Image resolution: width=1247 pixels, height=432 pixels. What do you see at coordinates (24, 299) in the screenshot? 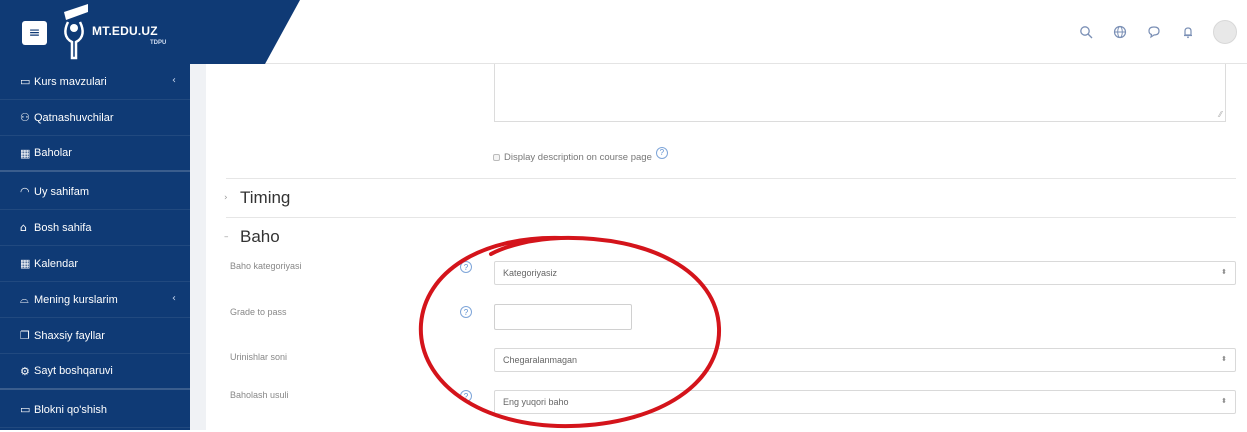
I see `graduation-icon: ⌓` at bounding box center [24, 299].